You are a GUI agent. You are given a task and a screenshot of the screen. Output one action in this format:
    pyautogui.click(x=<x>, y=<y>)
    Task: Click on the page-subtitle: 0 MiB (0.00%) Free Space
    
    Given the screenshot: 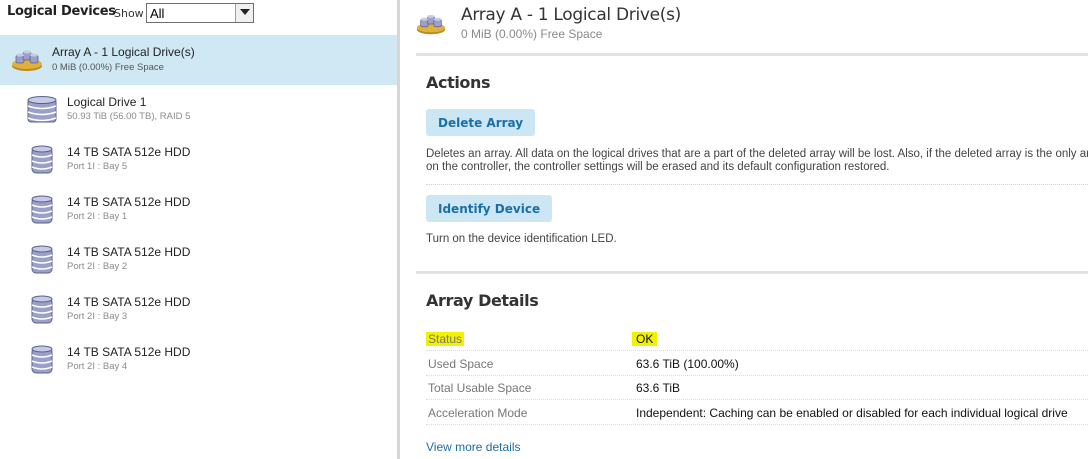 What is the action you would take?
    pyautogui.click(x=532, y=34)
    